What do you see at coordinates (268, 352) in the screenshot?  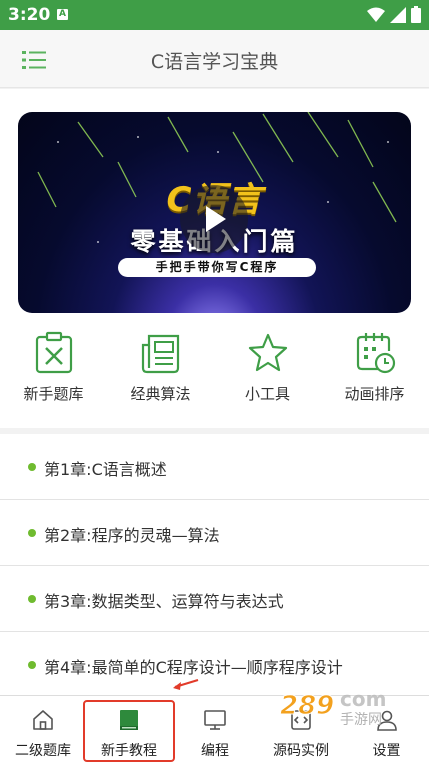 I see `star-icon` at bounding box center [268, 352].